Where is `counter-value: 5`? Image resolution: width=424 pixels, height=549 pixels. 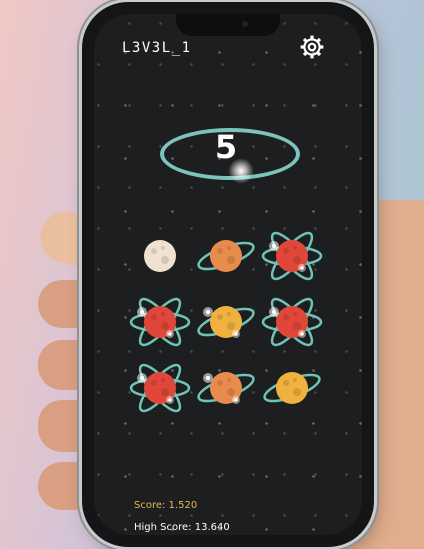
counter-value: 5 is located at coordinates (226, 147).